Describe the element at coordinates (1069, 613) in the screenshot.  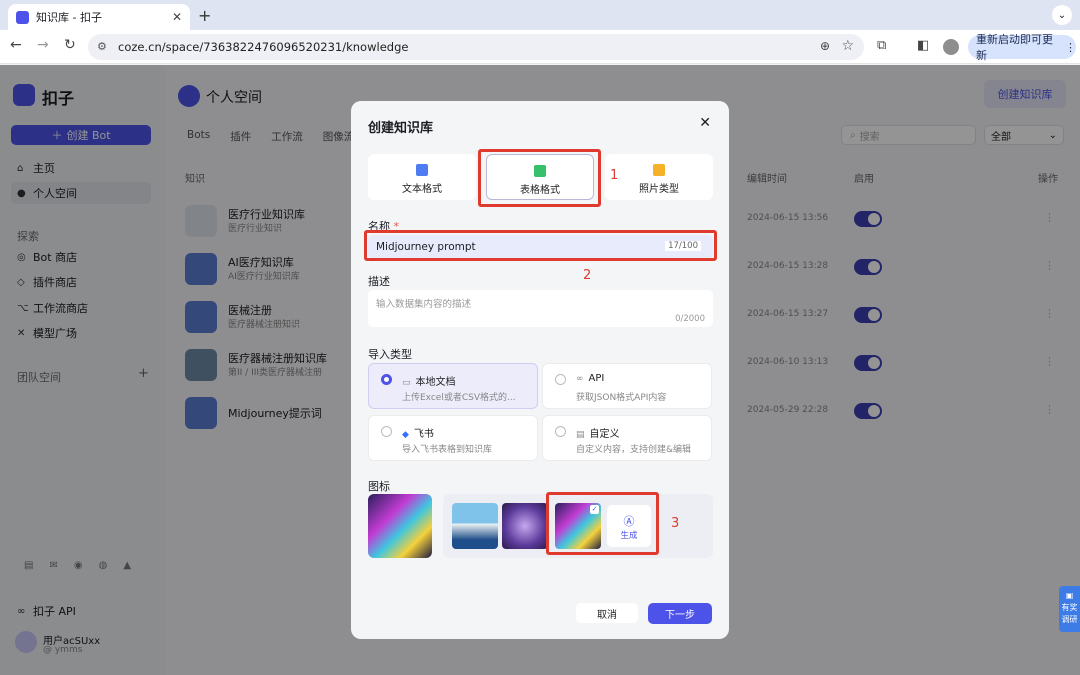
I see `survey-label: 有奖调研` at that location.